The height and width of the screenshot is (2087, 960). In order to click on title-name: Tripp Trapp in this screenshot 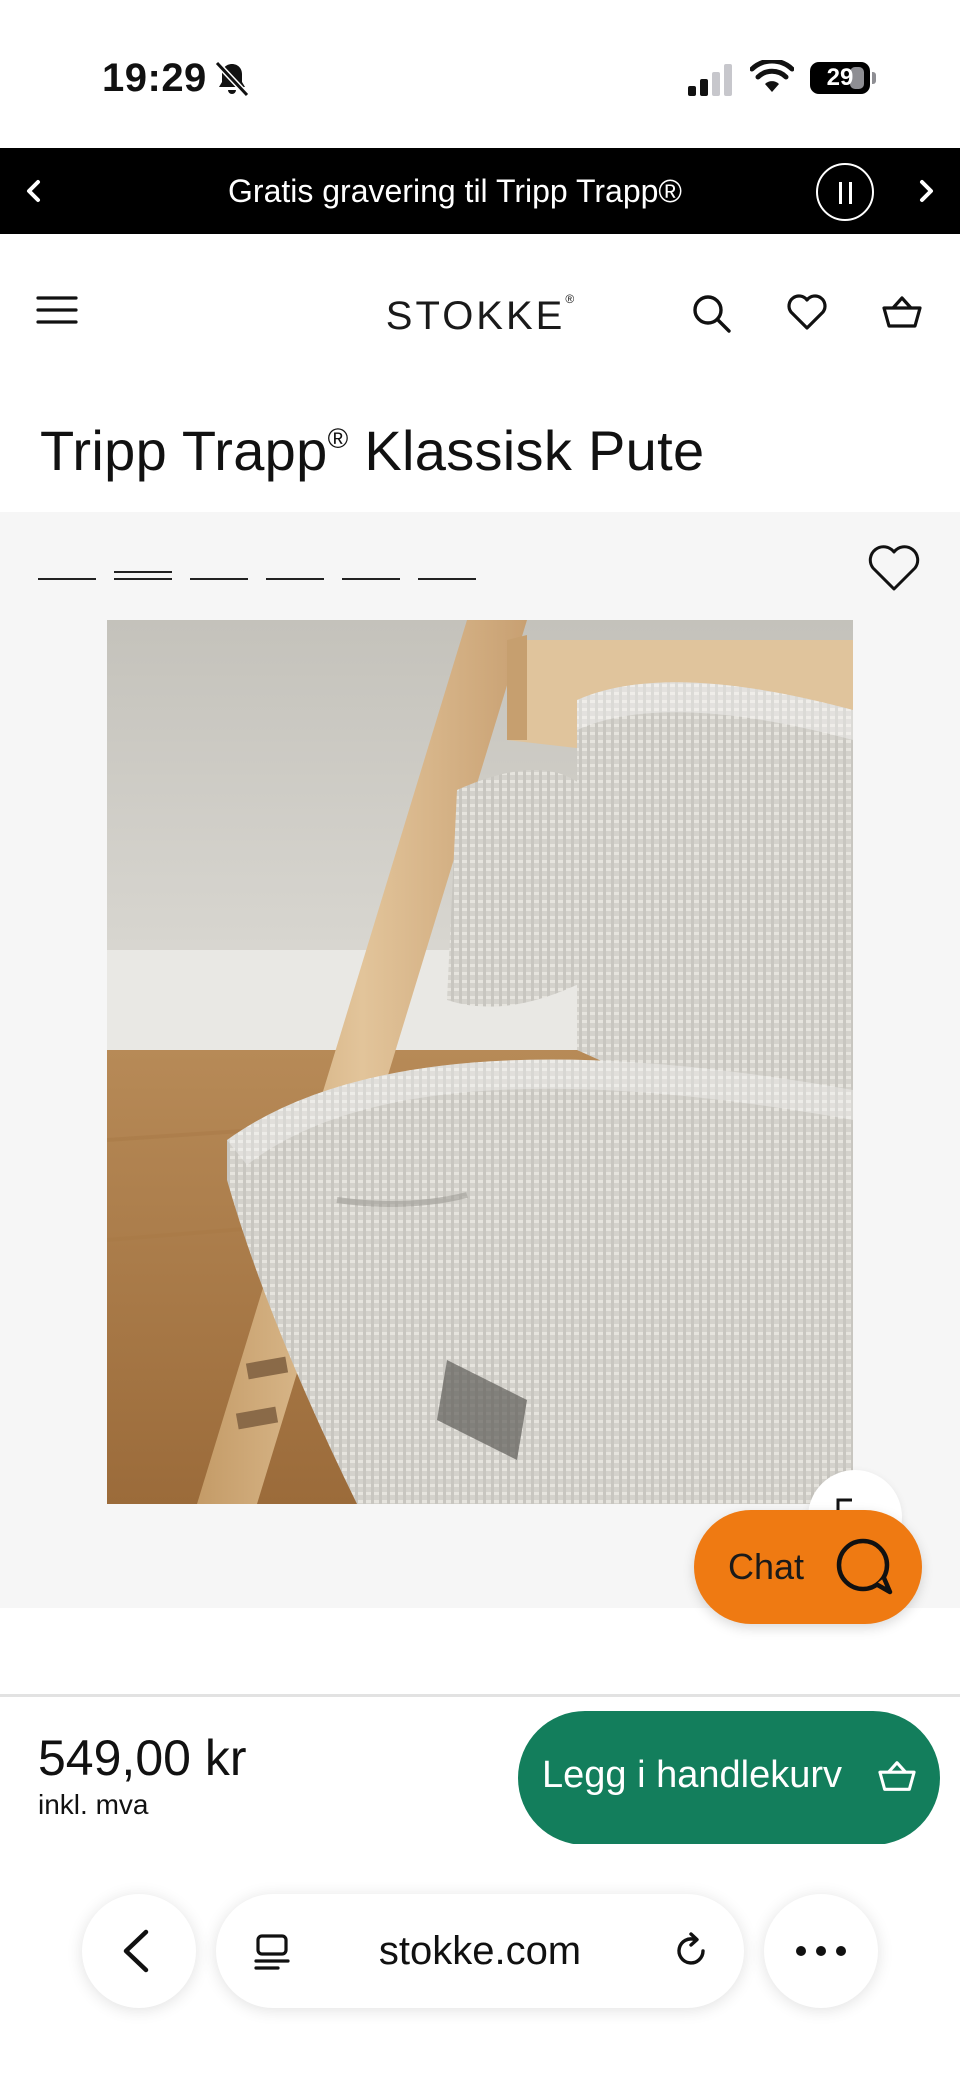, I will do `click(184, 450)`.